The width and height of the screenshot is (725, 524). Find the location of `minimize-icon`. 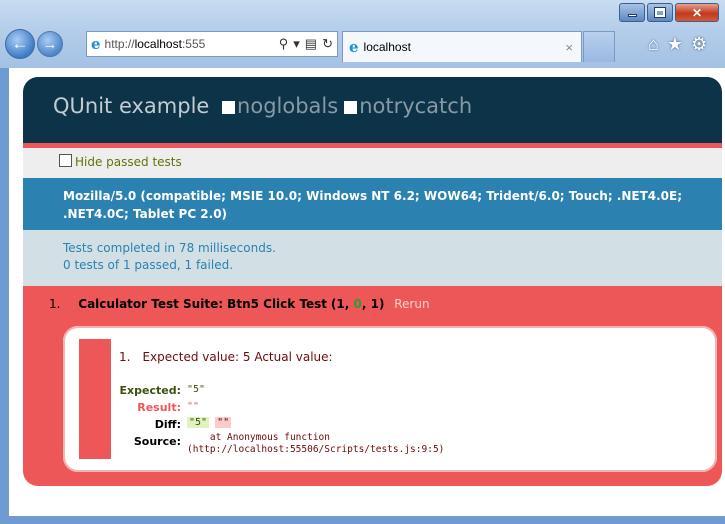

minimize-icon is located at coordinates (632, 15).